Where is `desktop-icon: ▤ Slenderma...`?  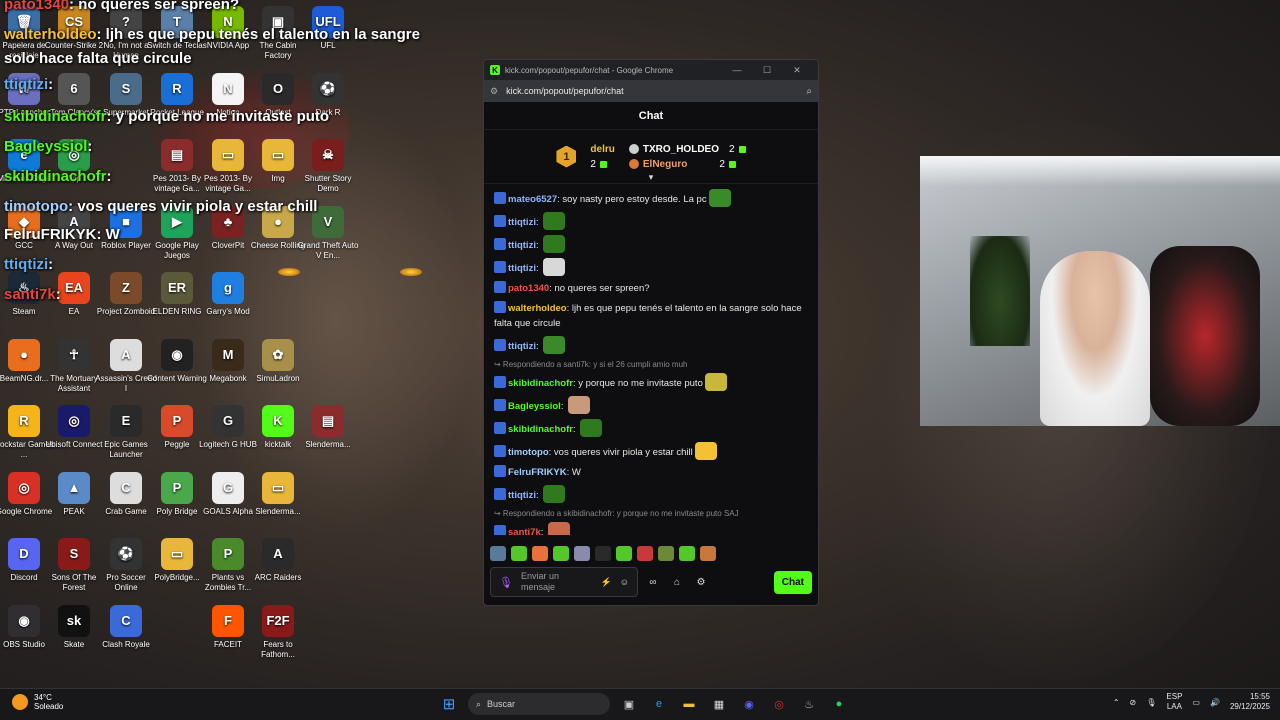 desktop-icon: ▤ Slenderma... is located at coordinates (328, 427).